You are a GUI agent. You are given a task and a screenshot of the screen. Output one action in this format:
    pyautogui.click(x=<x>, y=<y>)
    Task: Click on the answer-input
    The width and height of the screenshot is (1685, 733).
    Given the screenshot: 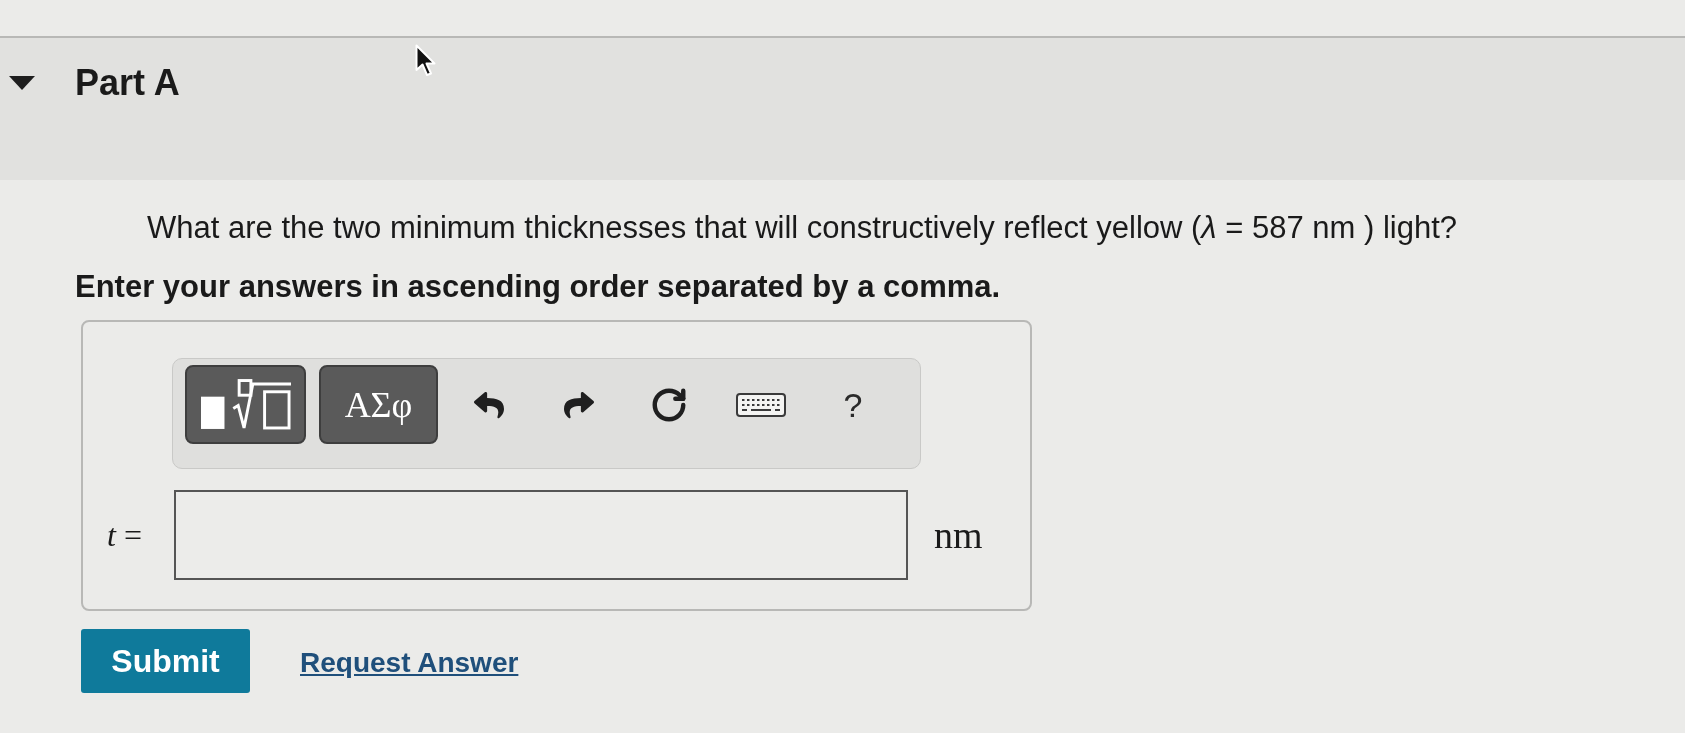 What is the action you would take?
    pyautogui.click(x=541, y=535)
    